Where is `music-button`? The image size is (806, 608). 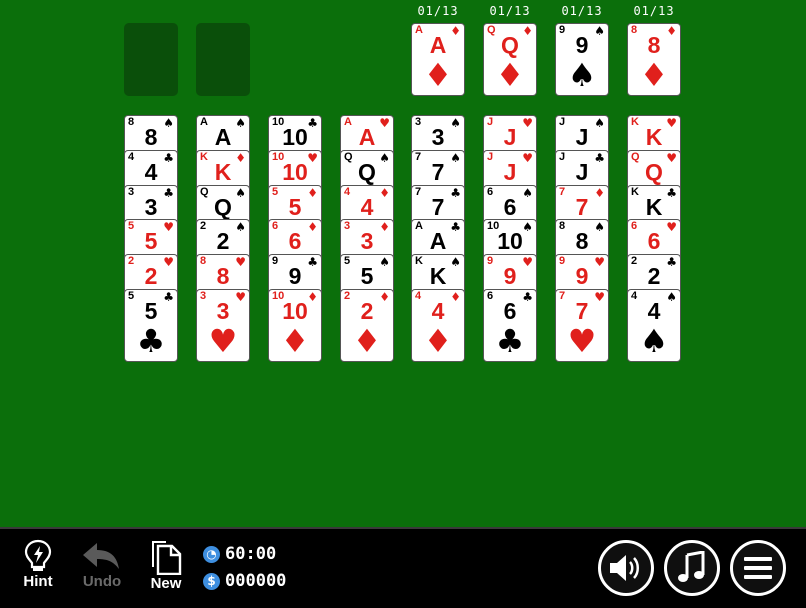
music-button is located at coordinates (692, 568).